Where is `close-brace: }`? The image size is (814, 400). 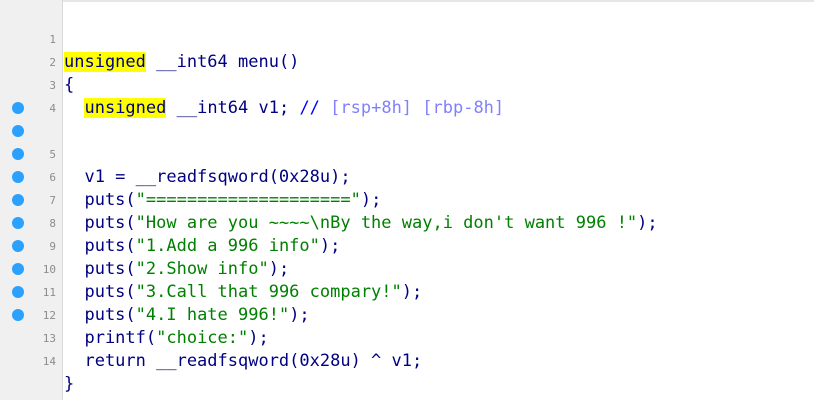 close-brace: } is located at coordinates (69, 384).